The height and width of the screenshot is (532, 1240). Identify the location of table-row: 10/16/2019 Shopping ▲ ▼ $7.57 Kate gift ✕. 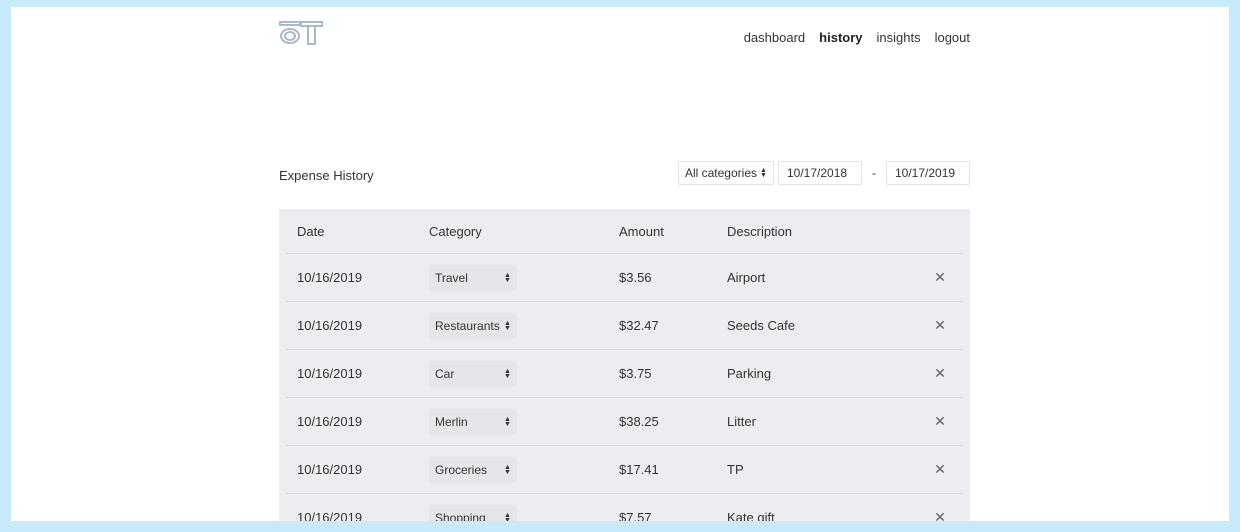
(624, 507).